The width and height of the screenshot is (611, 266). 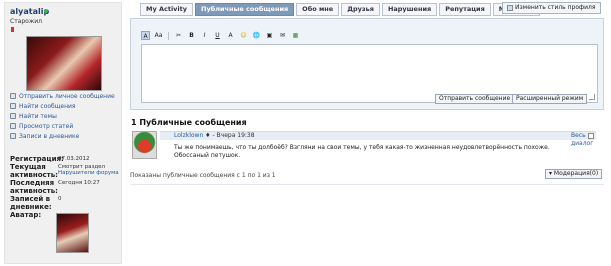 What do you see at coordinates (67, 96) in the screenshot?
I see `menu-label: Отправить личное сообщение` at bounding box center [67, 96].